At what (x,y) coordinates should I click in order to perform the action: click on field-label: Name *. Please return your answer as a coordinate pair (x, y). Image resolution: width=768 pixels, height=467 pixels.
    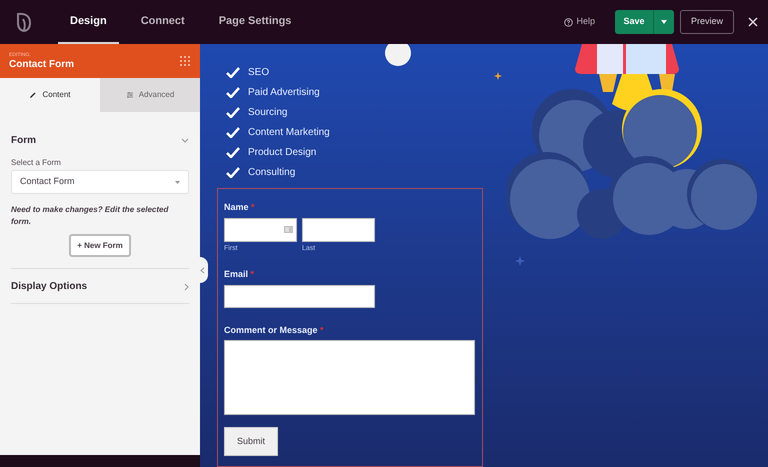
    Looking at the image, I should click on (240, 207).